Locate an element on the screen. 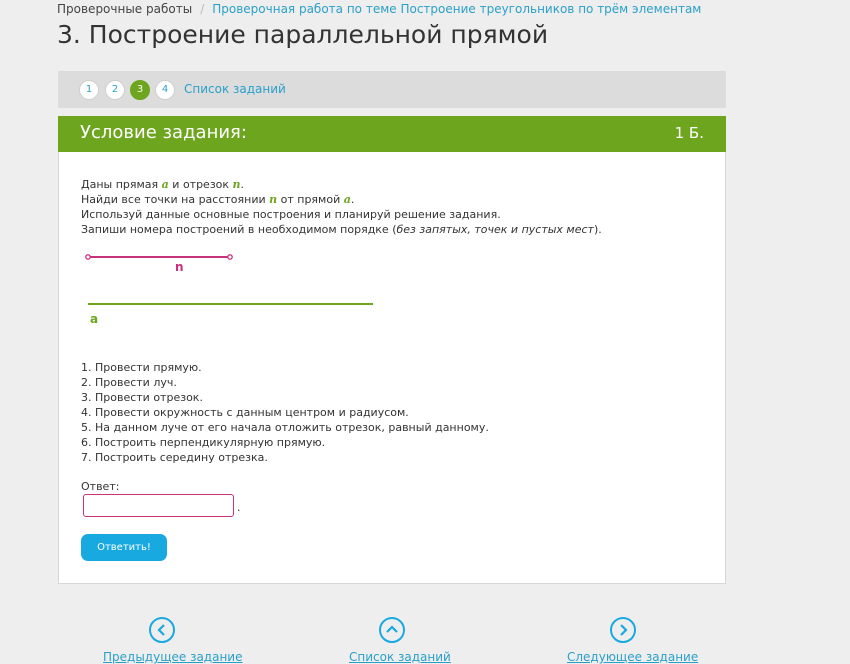 The height and width of the screenshot is (664, 850). task-list-button is located at coordinates (392, 630).